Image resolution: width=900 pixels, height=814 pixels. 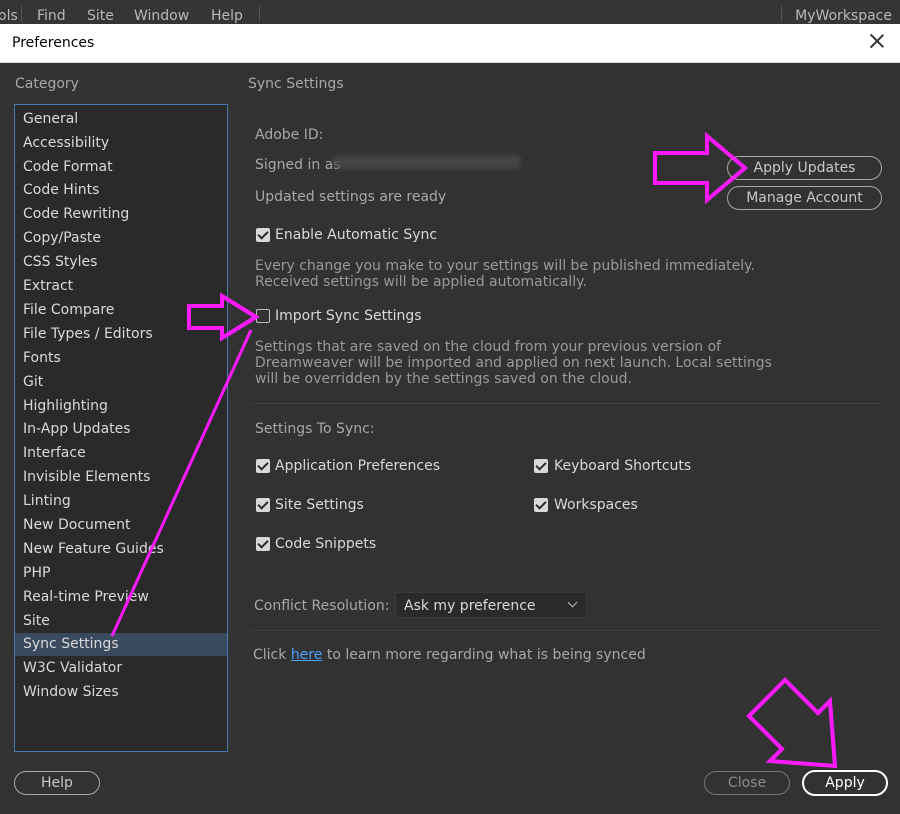 I want to click on sync-status-text: Updated settings are ready, so click(x=351, y=197).